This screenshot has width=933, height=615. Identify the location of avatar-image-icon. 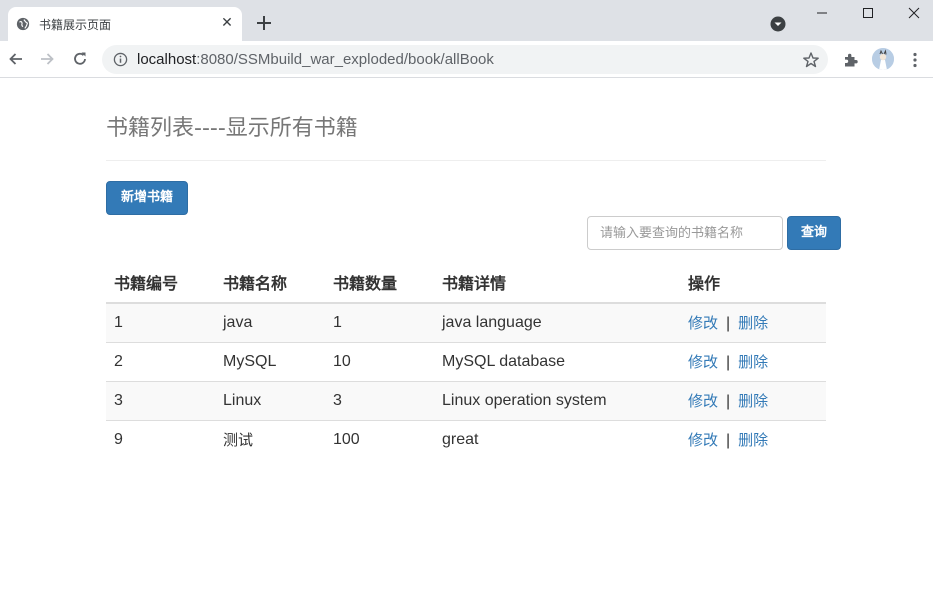
(883, 59).